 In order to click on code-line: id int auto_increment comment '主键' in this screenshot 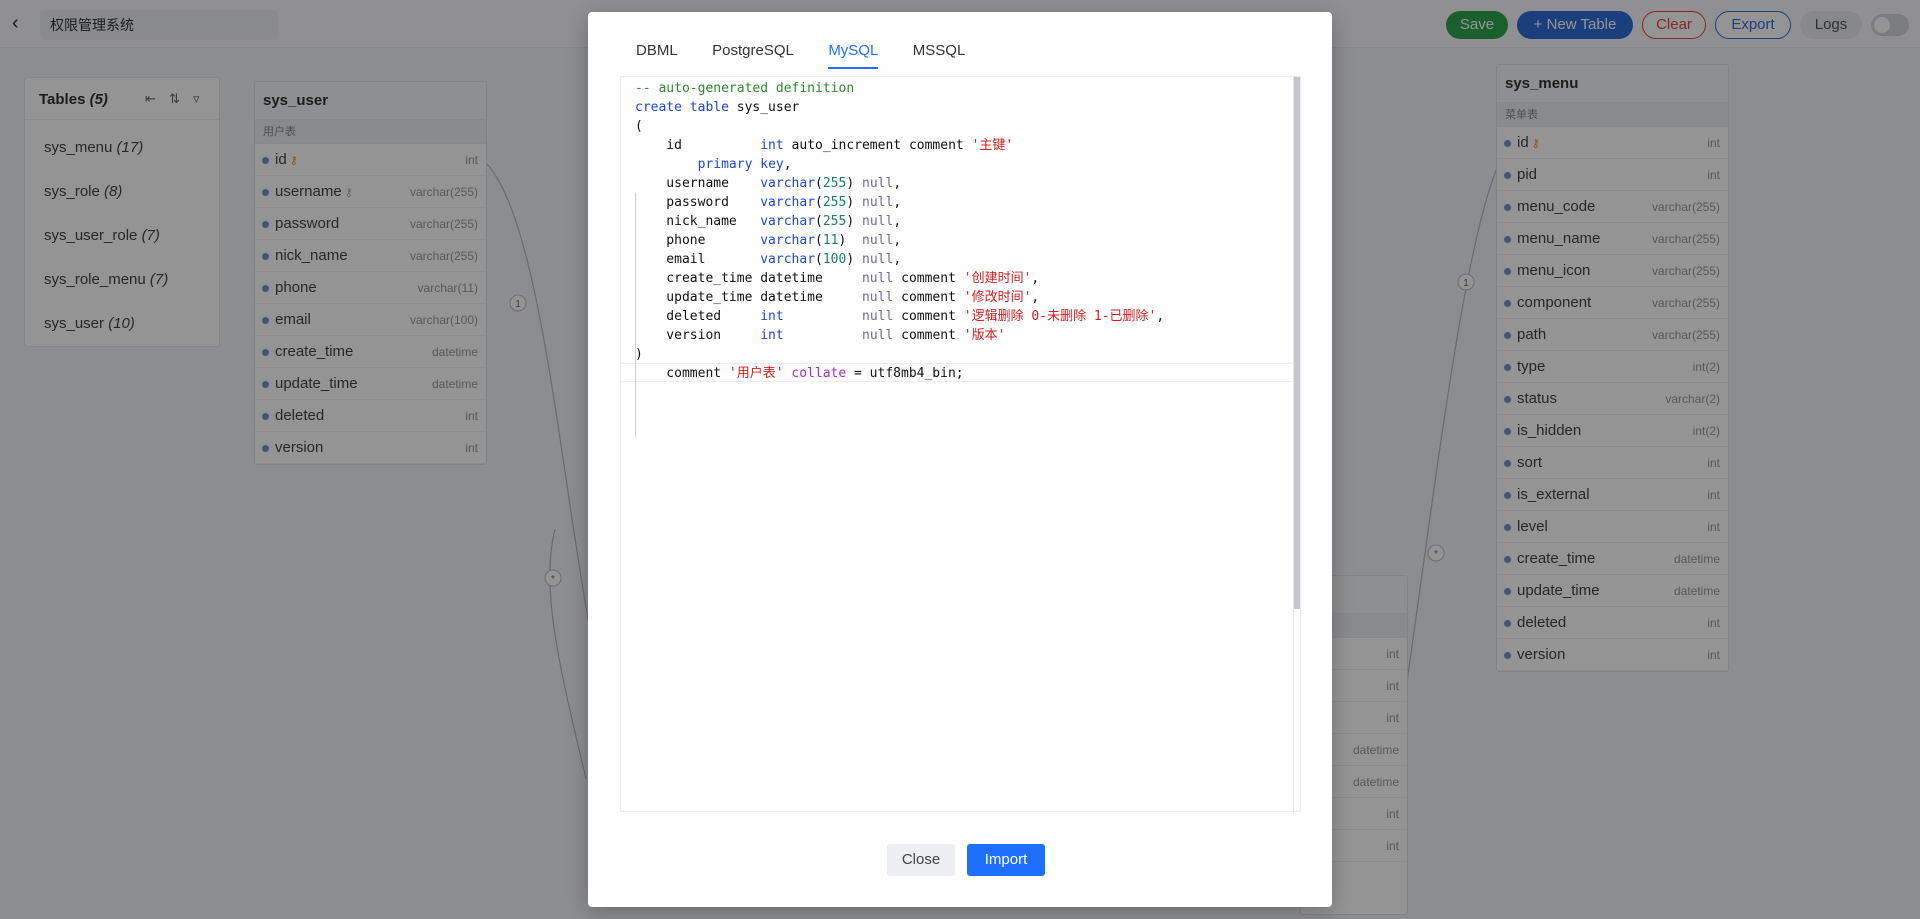, I will do `click(899, 145)`.